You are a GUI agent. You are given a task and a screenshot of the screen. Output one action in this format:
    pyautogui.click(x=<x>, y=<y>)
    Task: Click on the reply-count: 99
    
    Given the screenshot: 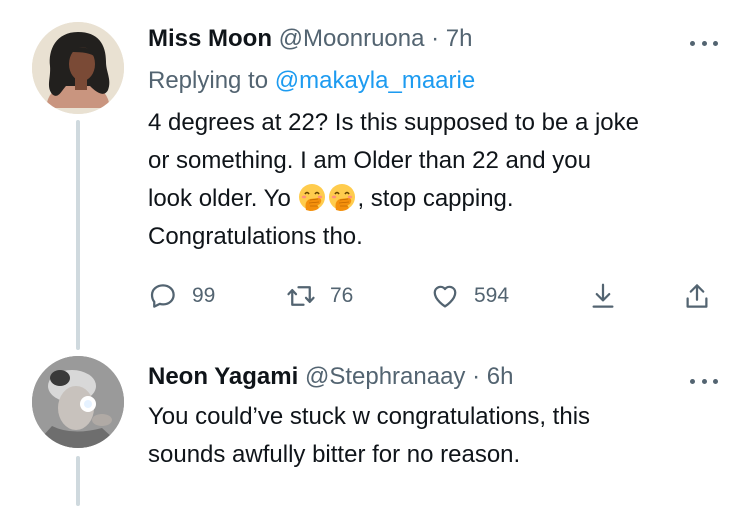 What is the action you would take?
    pyautogui.click(x=204, y=295)
    